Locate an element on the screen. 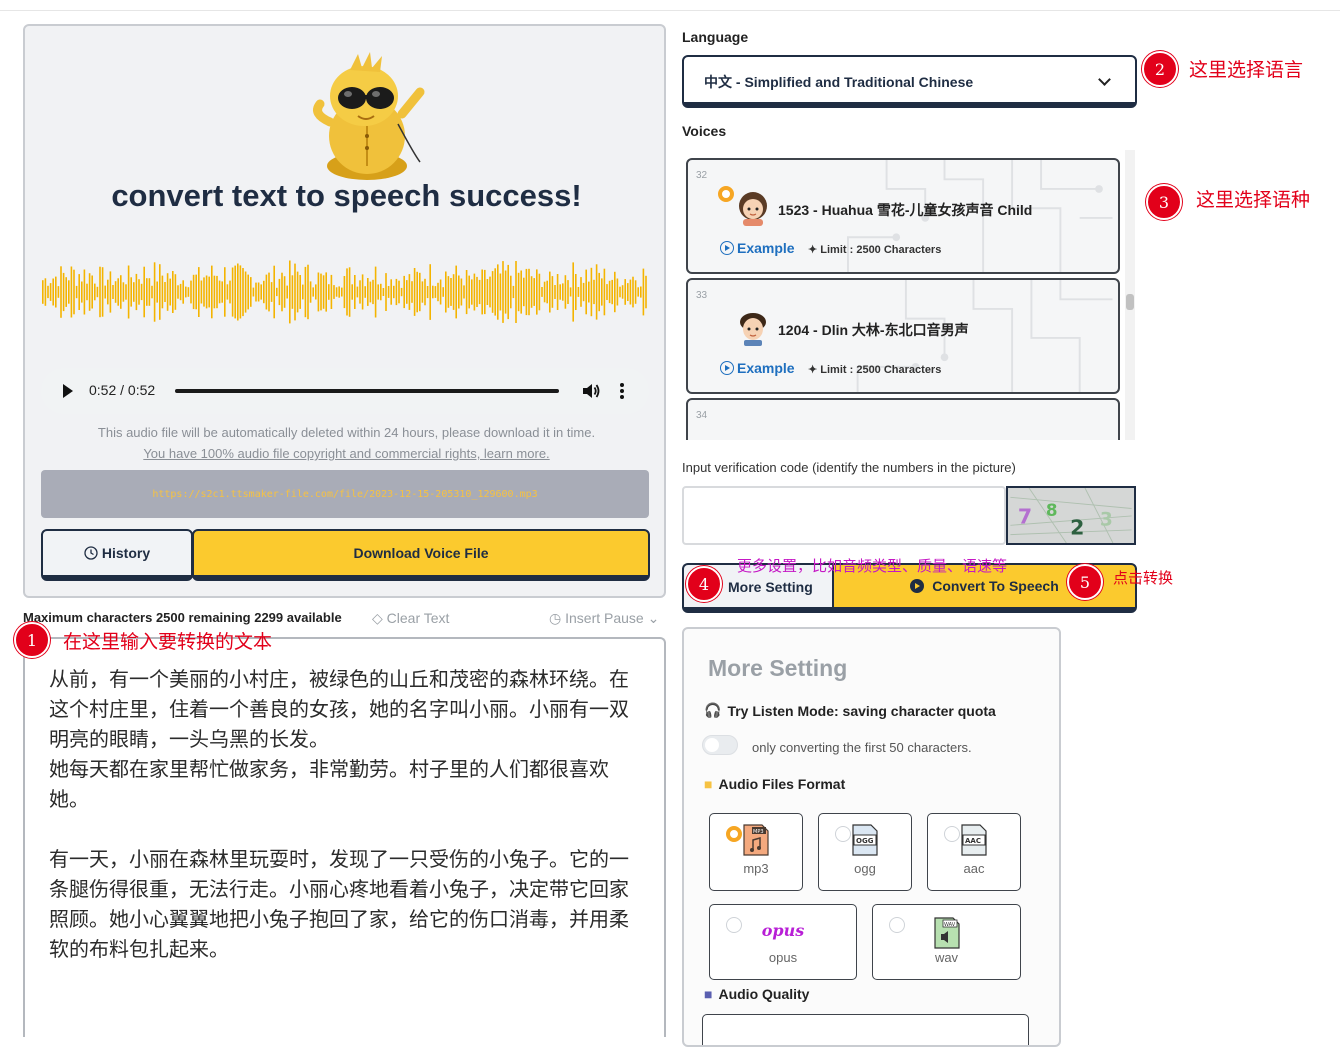  play-icon is located at coordinates (68, 391).